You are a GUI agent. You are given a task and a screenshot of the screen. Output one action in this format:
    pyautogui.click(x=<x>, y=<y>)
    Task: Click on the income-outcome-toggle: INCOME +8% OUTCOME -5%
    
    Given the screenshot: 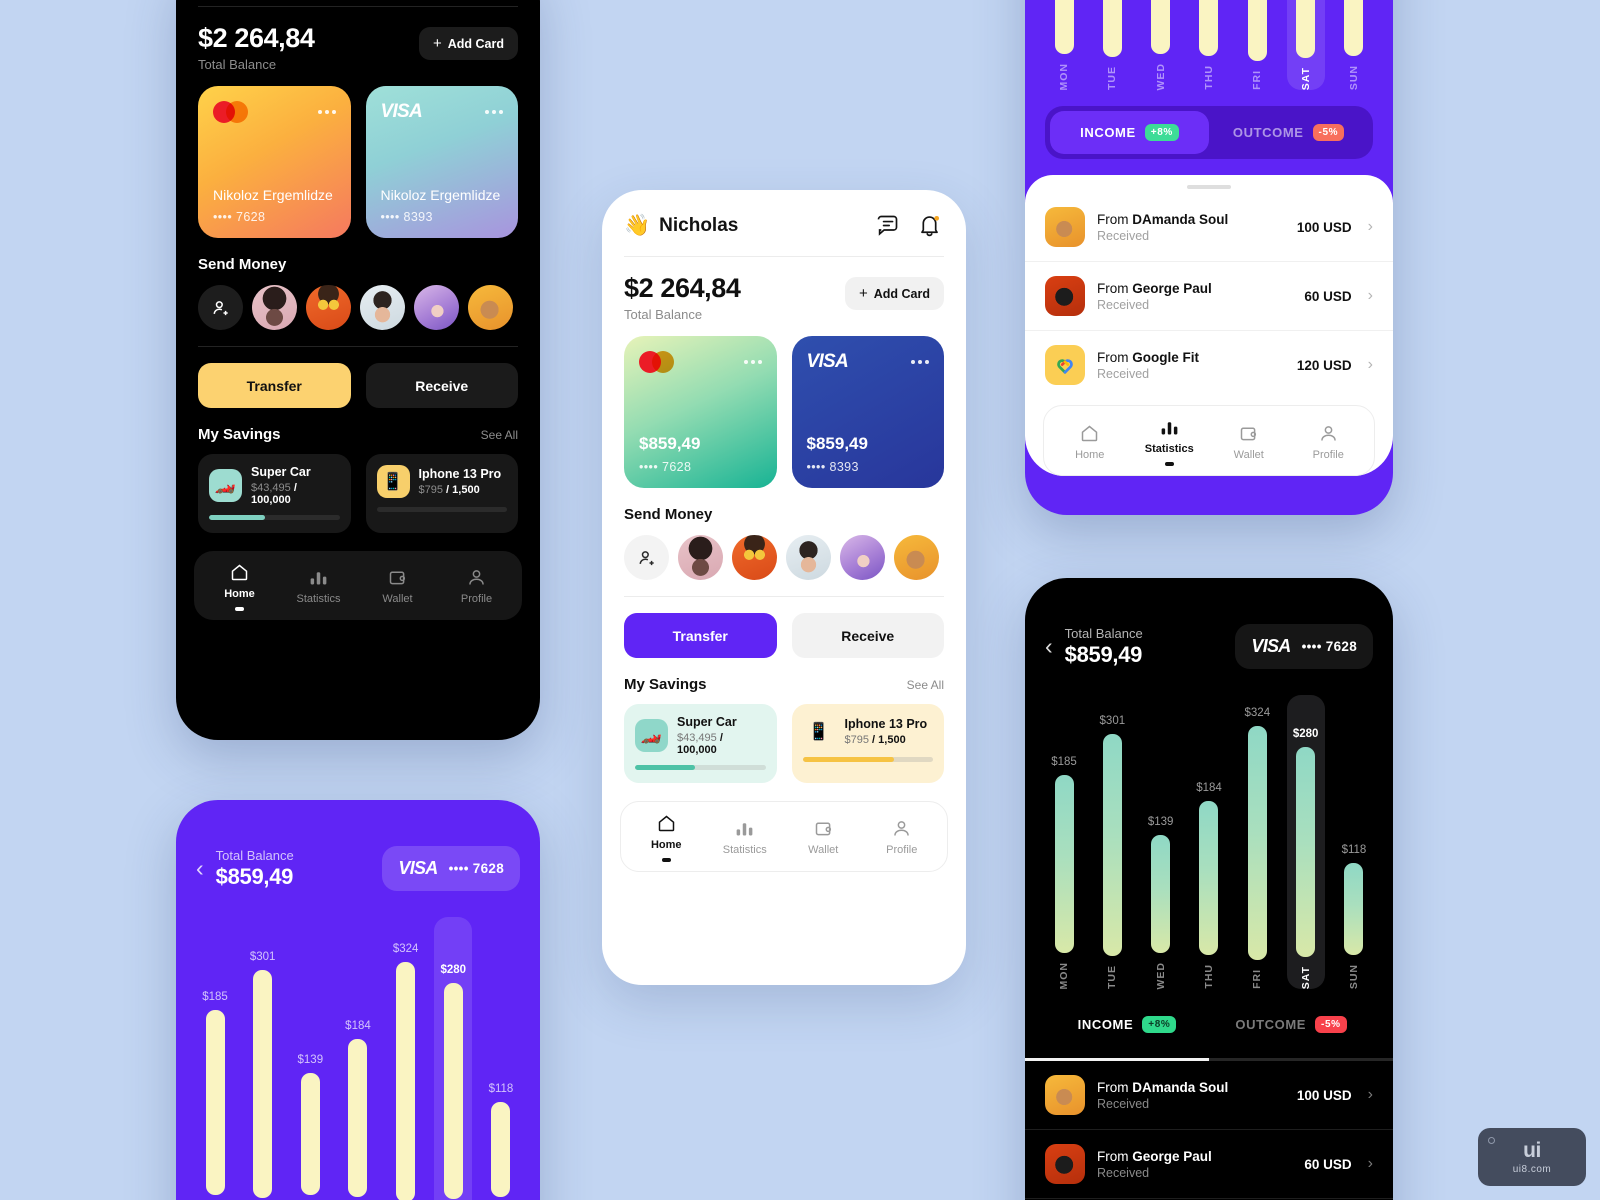 What is the action you would take?
    pyautogui.click(x=1209, y=132)
    